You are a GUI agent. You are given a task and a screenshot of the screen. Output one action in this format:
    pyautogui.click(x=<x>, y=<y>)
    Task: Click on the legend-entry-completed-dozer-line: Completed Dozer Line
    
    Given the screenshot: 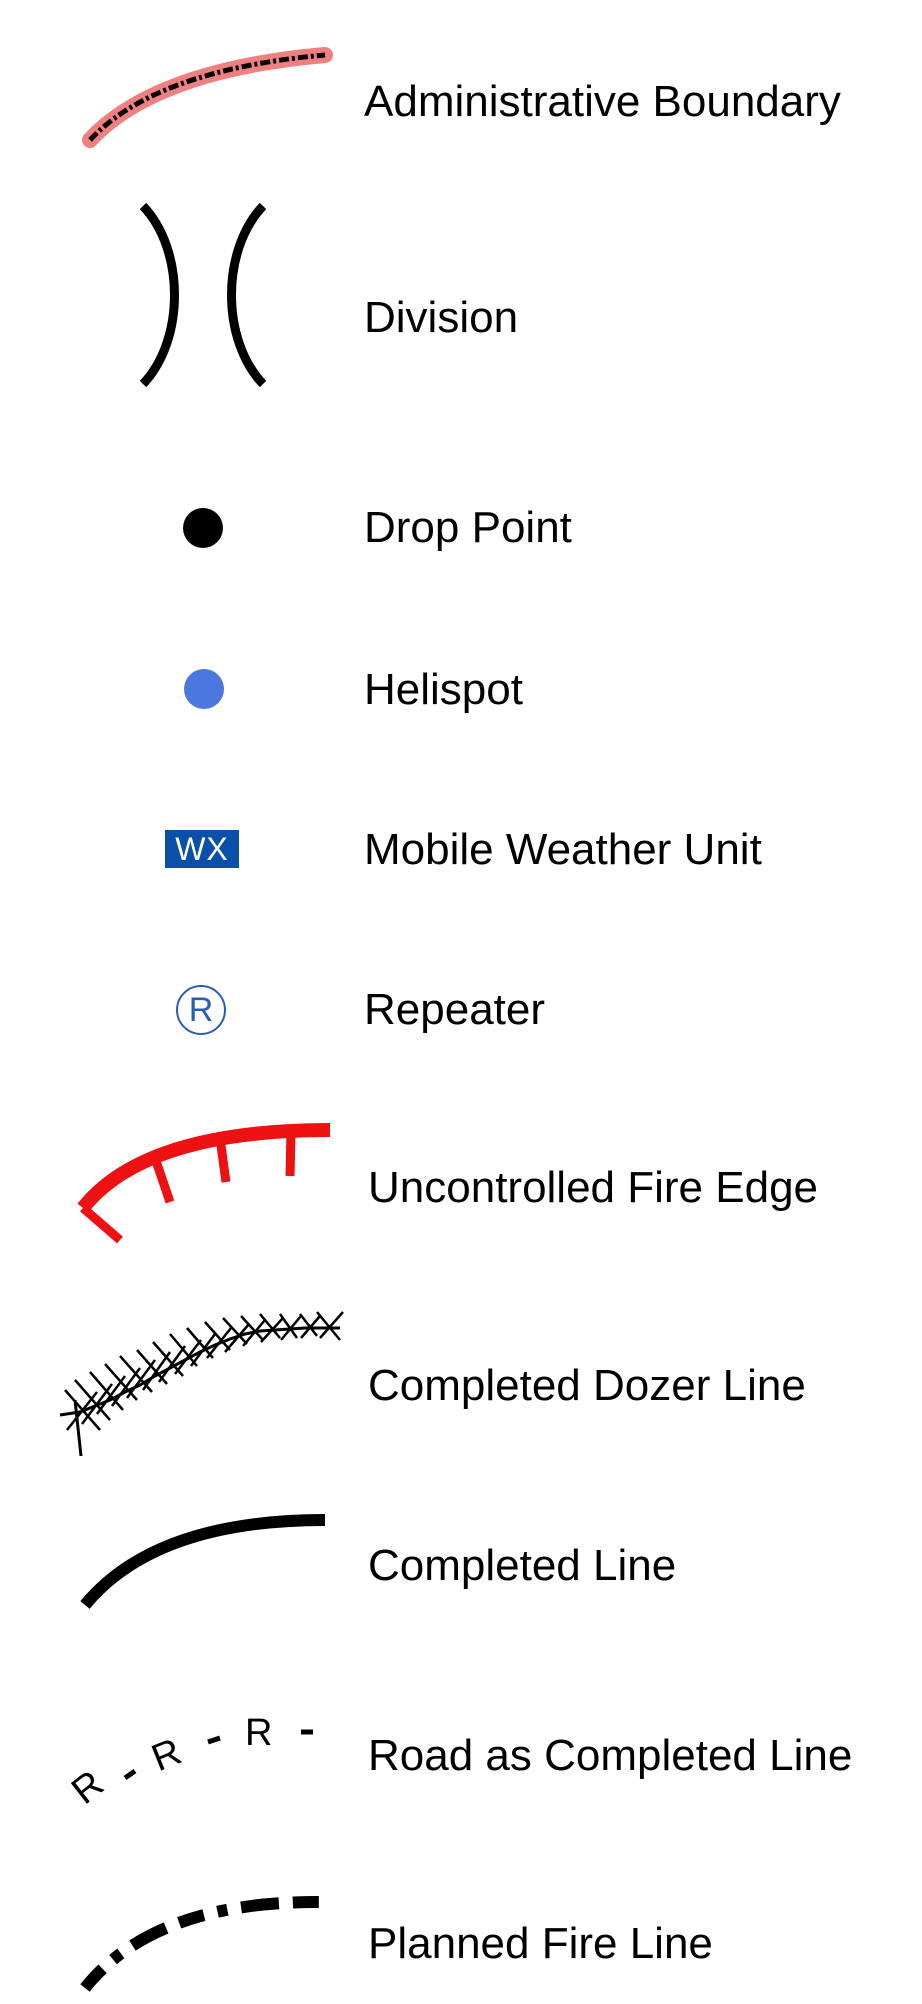 What is the action you would take?
    pyautogui.click(x=461, y=1380)
    